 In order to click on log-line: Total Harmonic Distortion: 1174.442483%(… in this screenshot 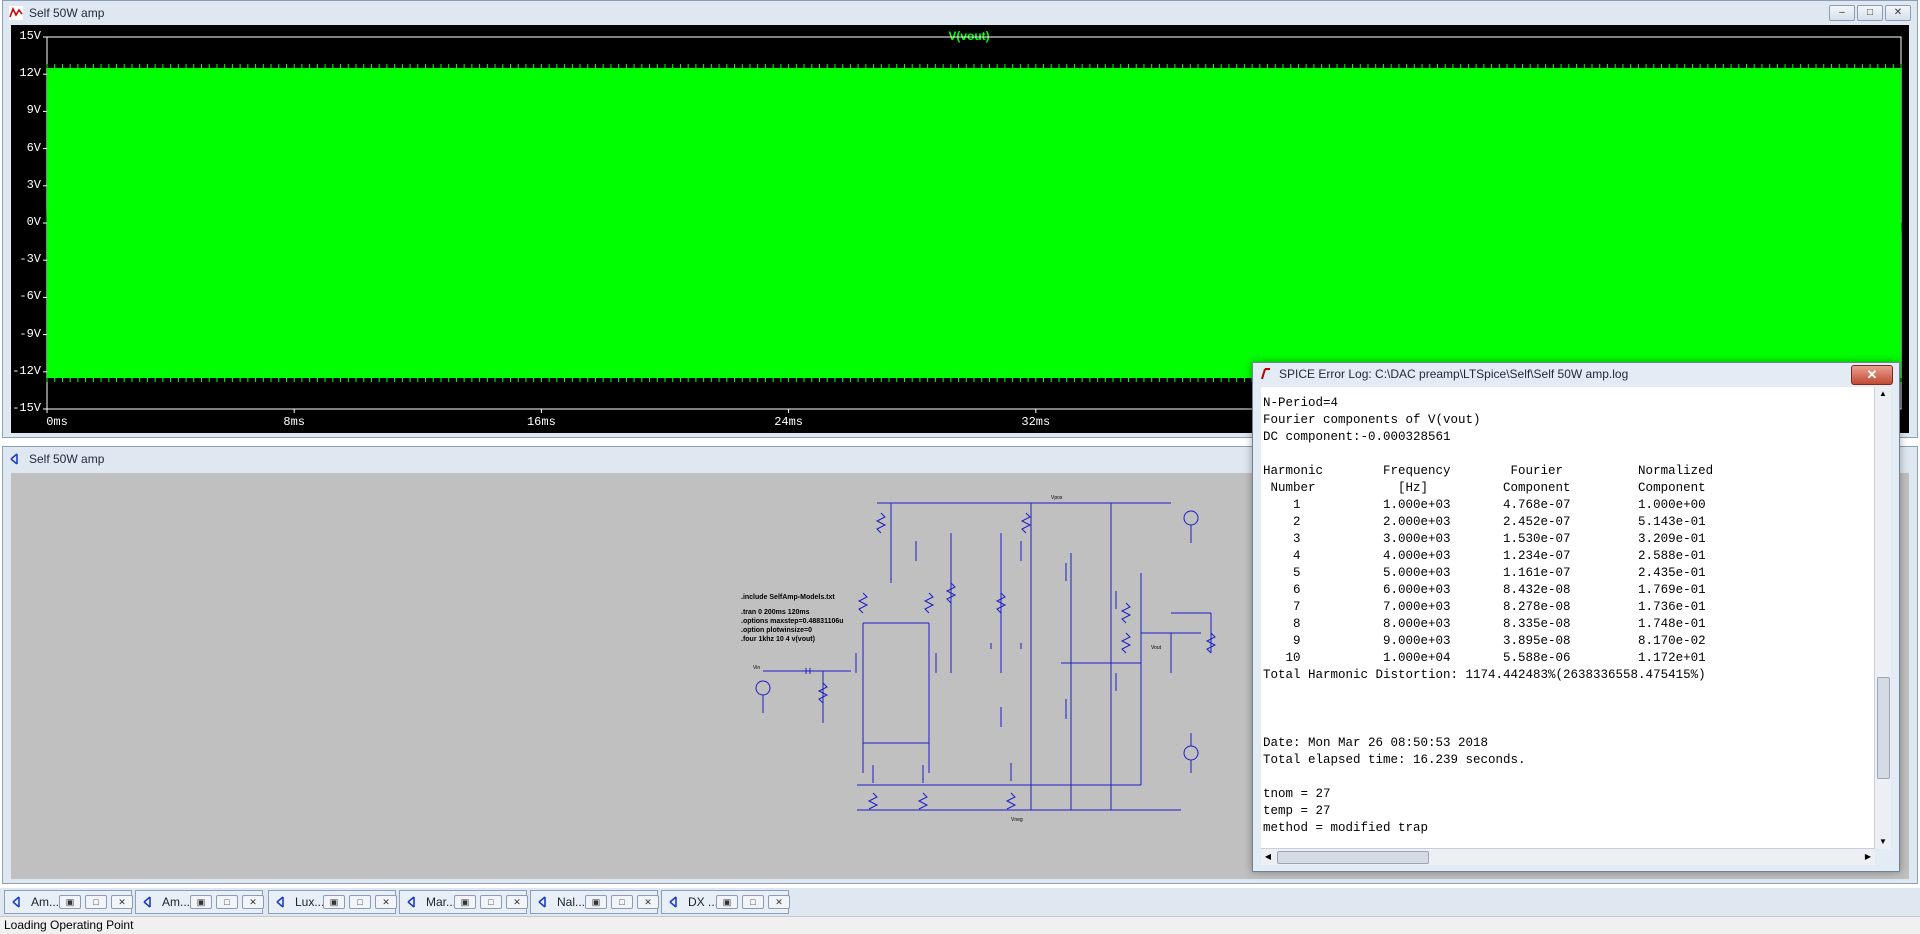, I will do `click(1484, 675)`.